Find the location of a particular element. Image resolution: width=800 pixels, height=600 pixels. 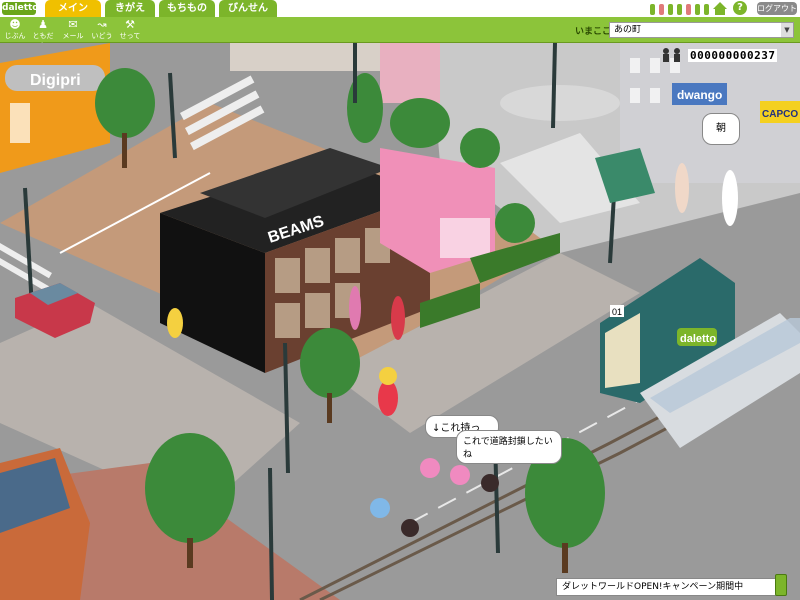

counter-value: 000000000237 is located at coordinates (733, 55).